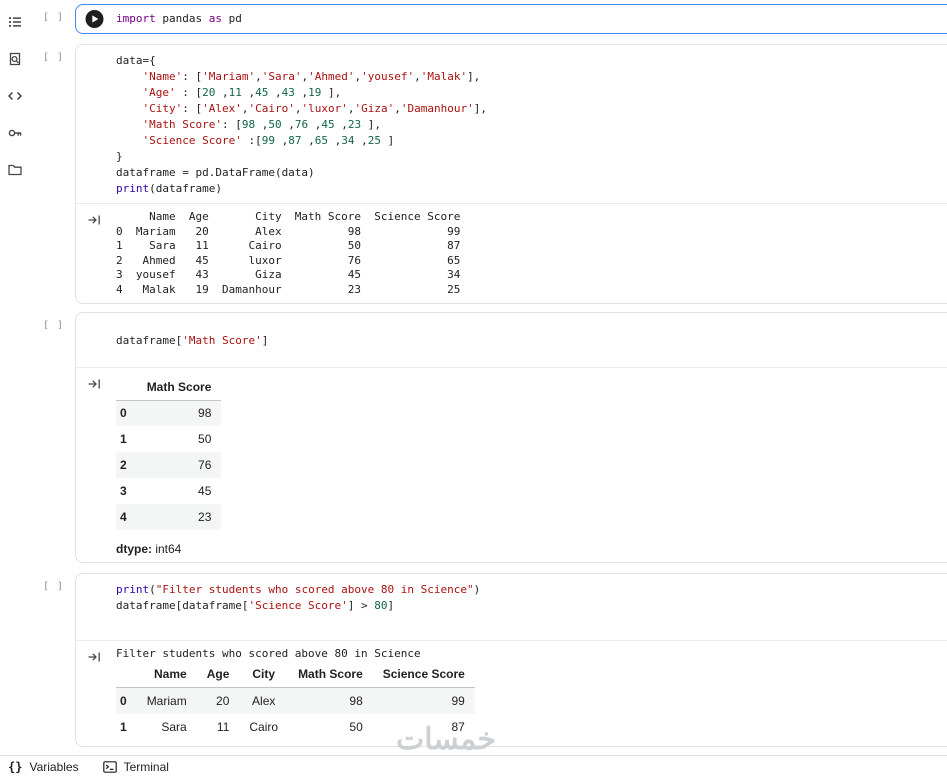 The width and height of the screenshot is (947, 777). What do you see at coordinates (146, 766) in the screenshot?
I see `terminal-label: Terminal` at bounding box center [146, 766].